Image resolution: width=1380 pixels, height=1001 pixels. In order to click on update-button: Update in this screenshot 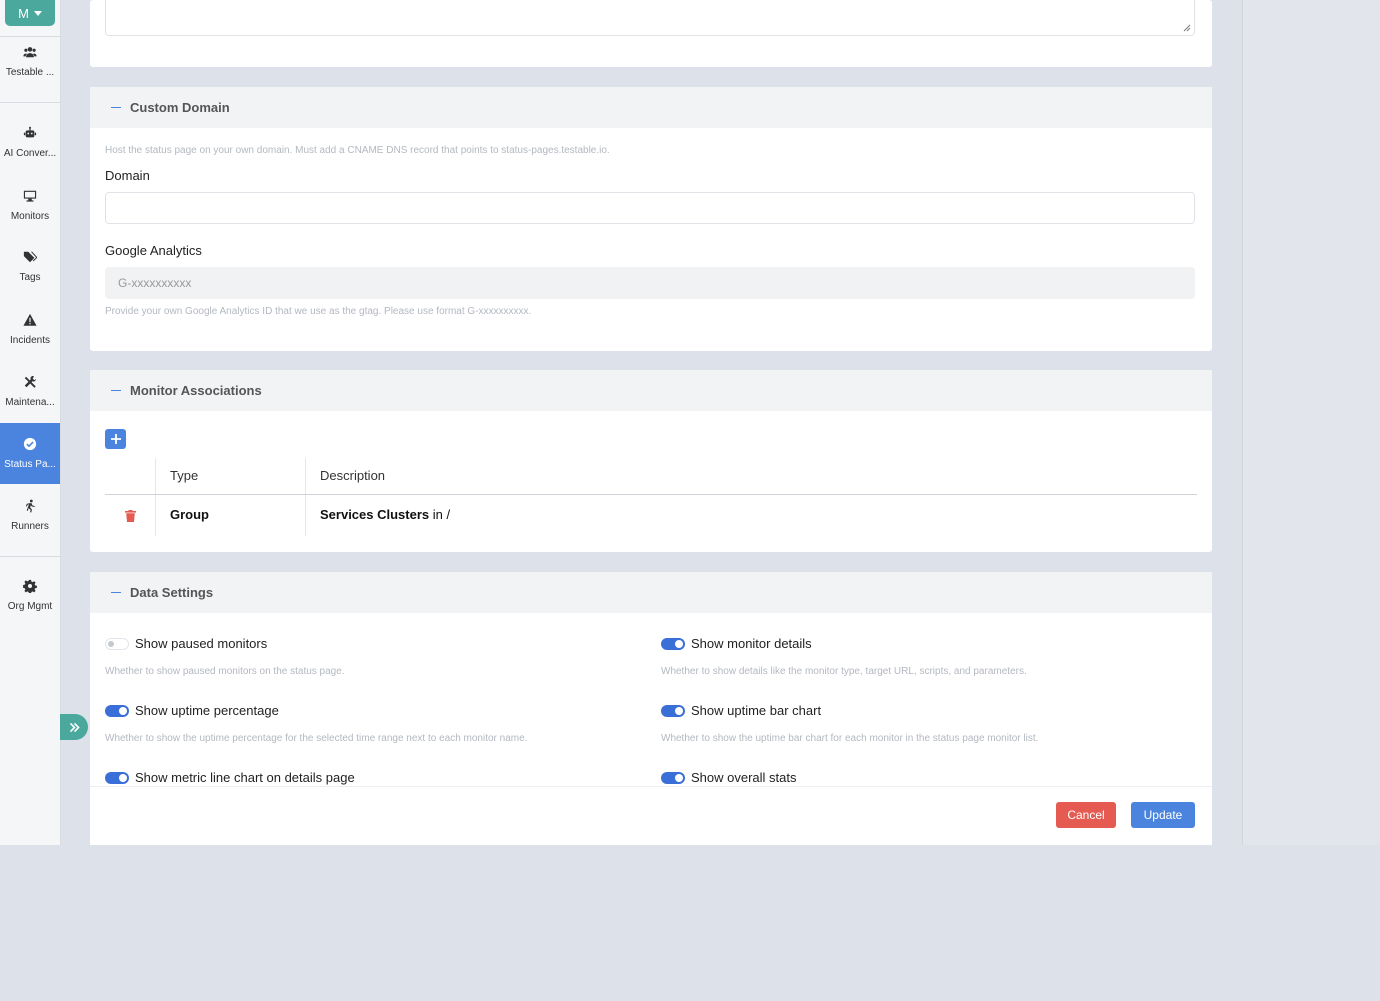, I will do `click(1163, 815)`.